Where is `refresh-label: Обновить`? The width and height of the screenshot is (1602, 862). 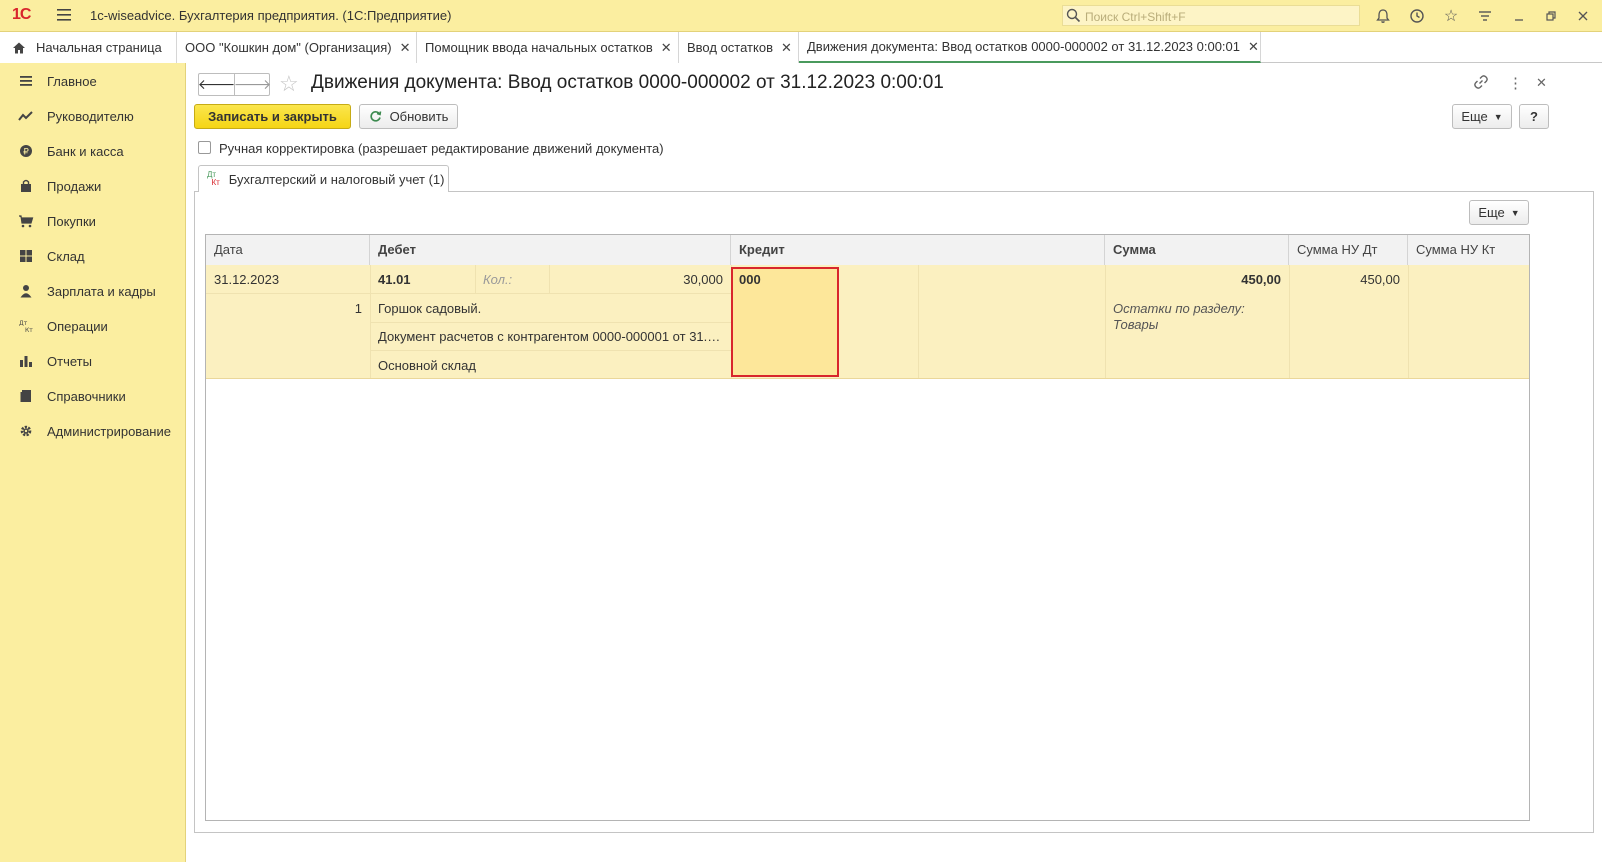 refresh-label: Обновить is located at coordinates (419, 116).